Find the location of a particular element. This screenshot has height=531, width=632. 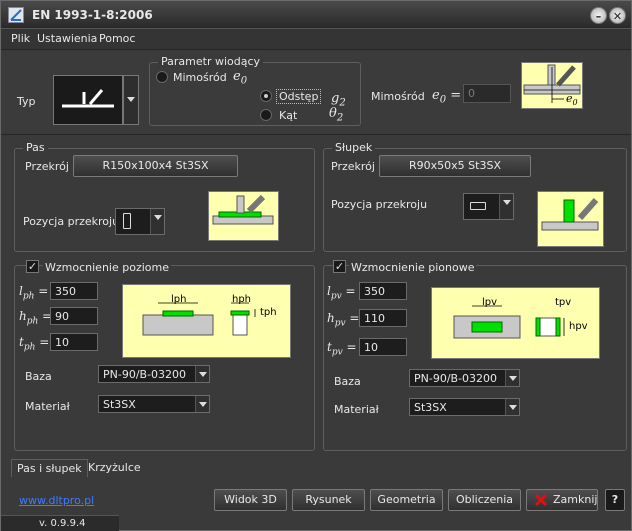

slupek-material-select: St3SX is located at coordinates (464, 407).